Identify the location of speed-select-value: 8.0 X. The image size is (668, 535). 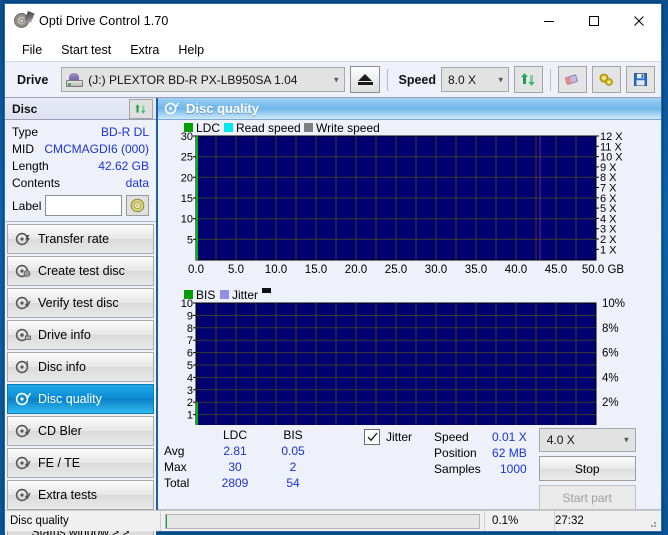
(462, 79).